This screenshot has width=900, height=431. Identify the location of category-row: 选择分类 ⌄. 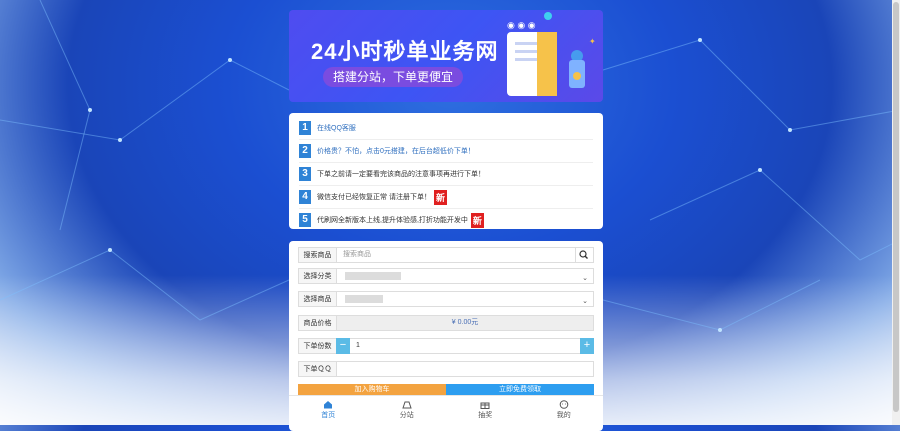
(446, 276).